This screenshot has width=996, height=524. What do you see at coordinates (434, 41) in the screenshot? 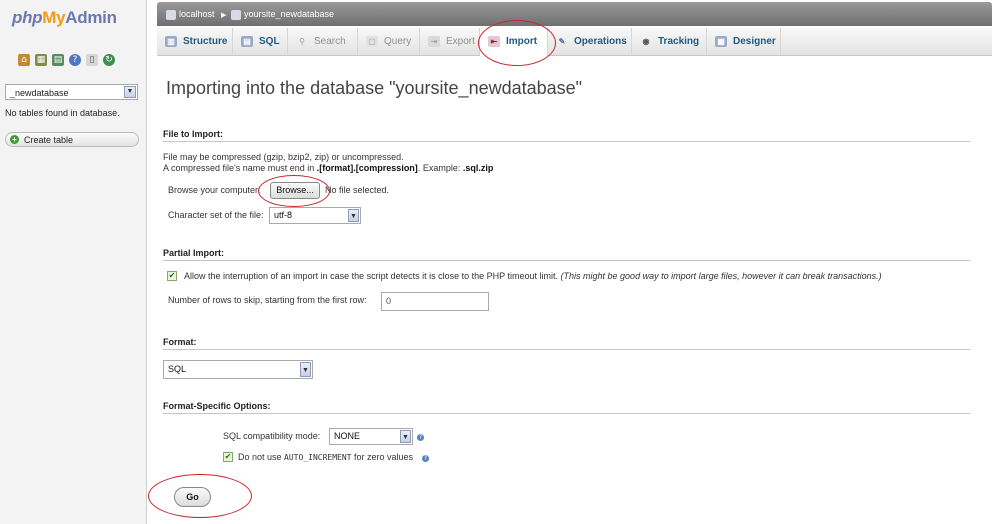
I see `export-icon: ⇥` at bounding box center [434, 41].